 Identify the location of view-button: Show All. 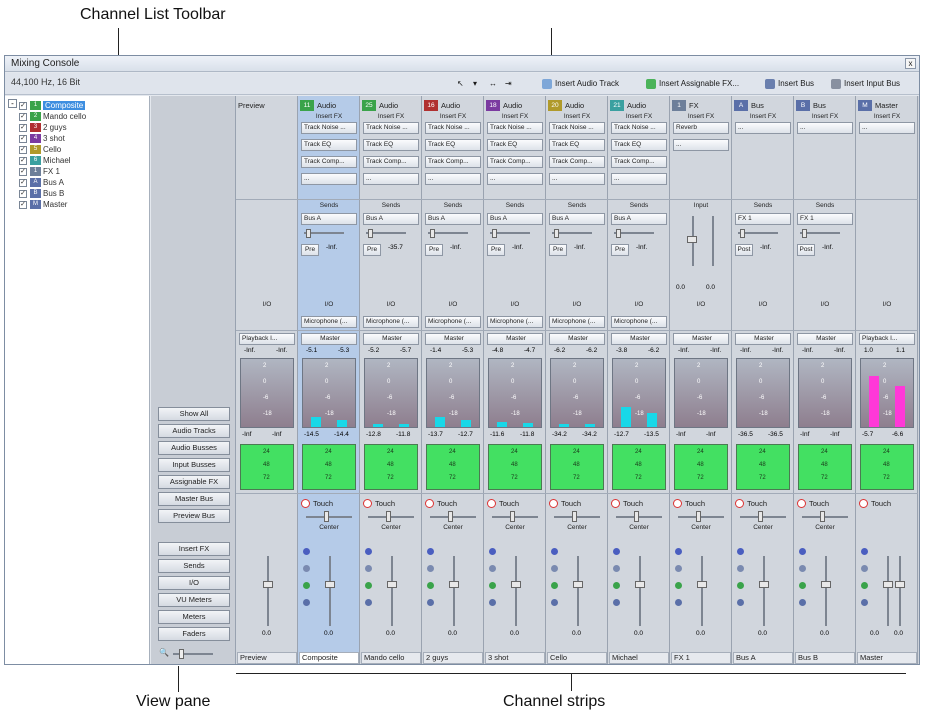
(194, 414).